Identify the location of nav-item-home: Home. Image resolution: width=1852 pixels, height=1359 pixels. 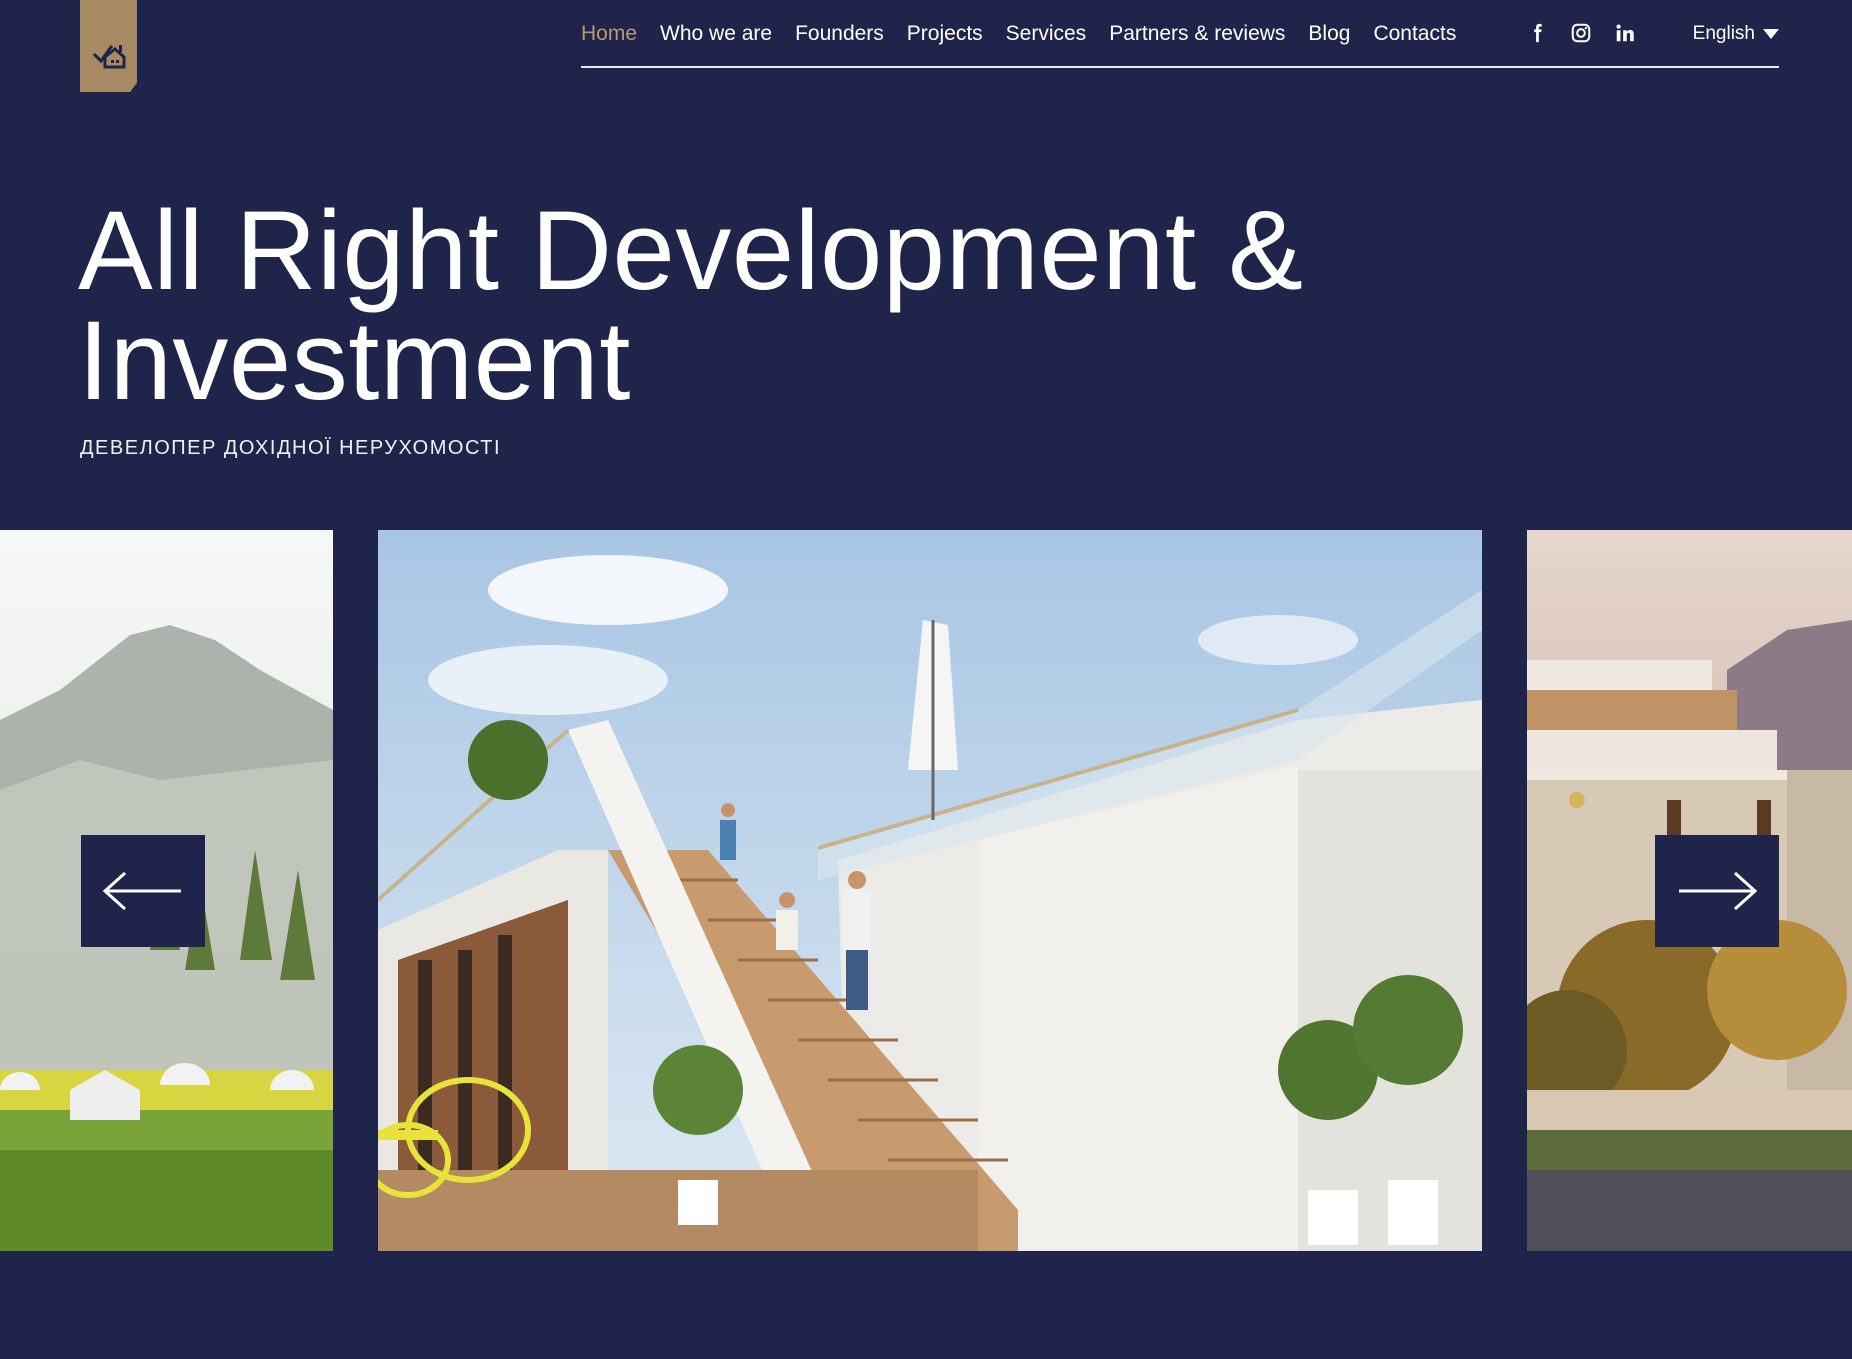
(609, 33).